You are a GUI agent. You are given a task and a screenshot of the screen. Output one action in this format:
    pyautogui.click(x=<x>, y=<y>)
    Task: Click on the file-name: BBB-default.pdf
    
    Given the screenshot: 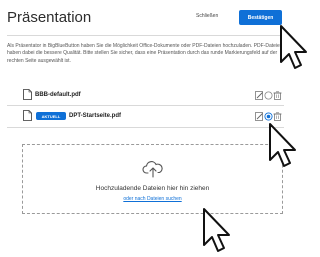 What is the action you would take?
    pyautogui.click(x=58, y=95)
    